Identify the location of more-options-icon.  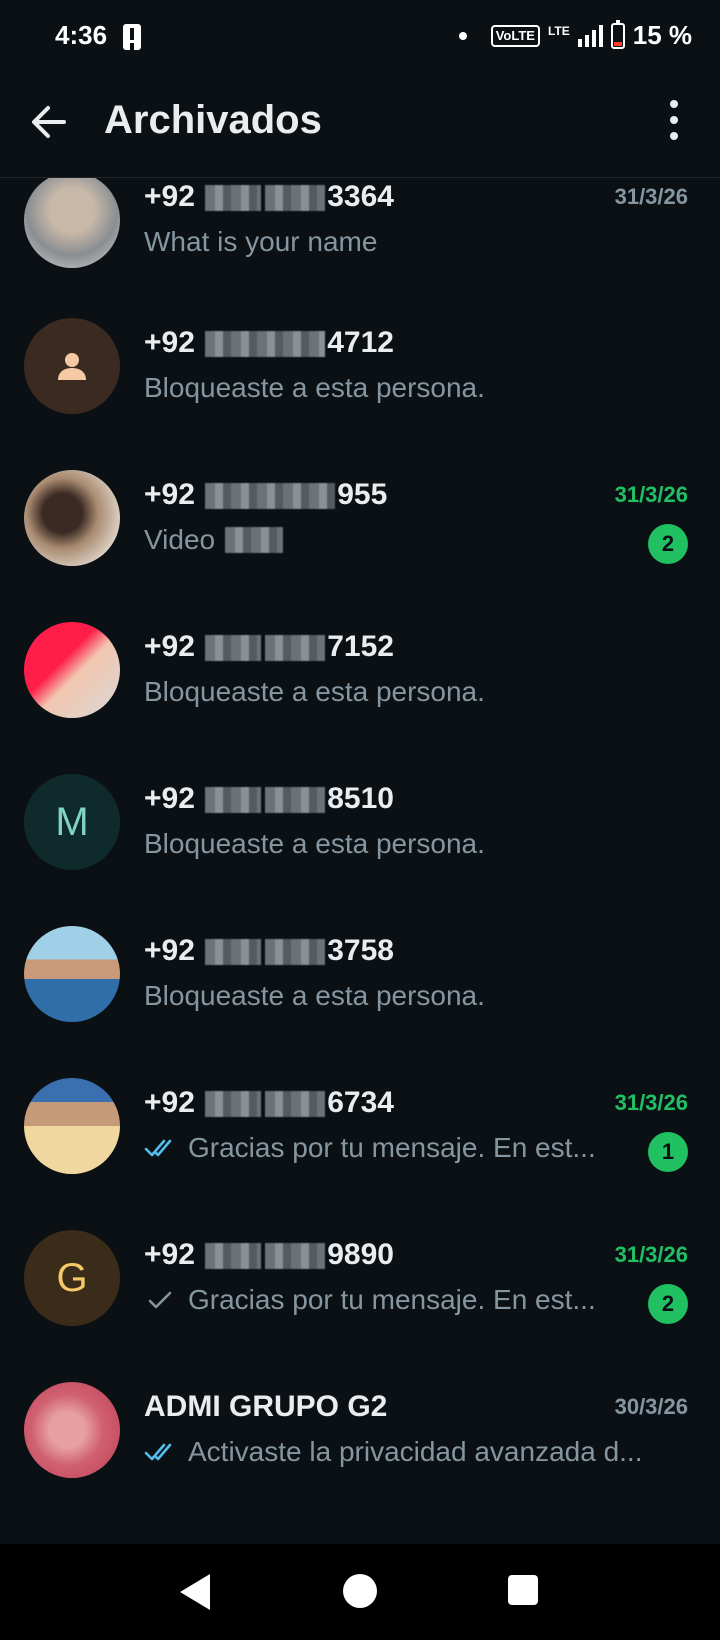
(674, 120).